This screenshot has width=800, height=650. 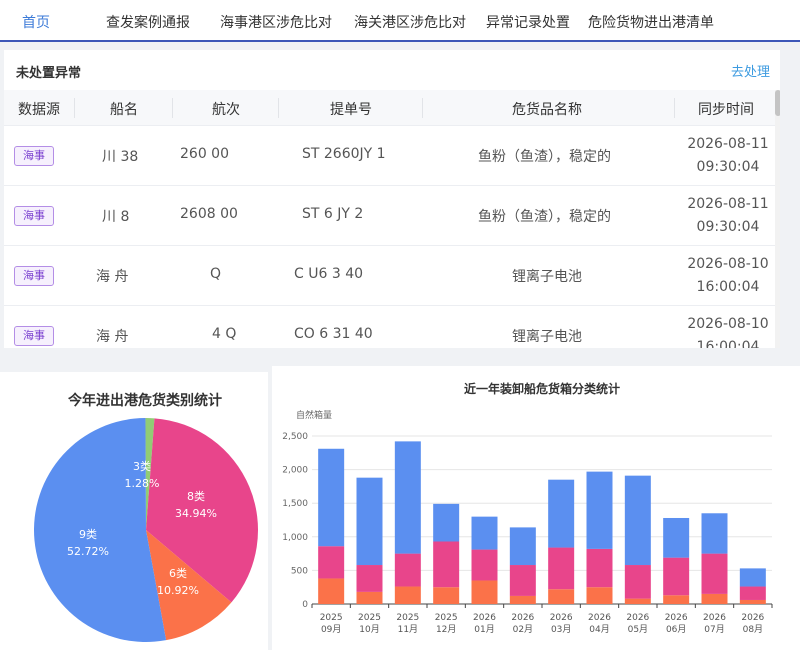 What do you see at coordinates (333, 334) in the screenshot?
I see `bill-number: CO 6 31 40` at bounding box center [333, 334].